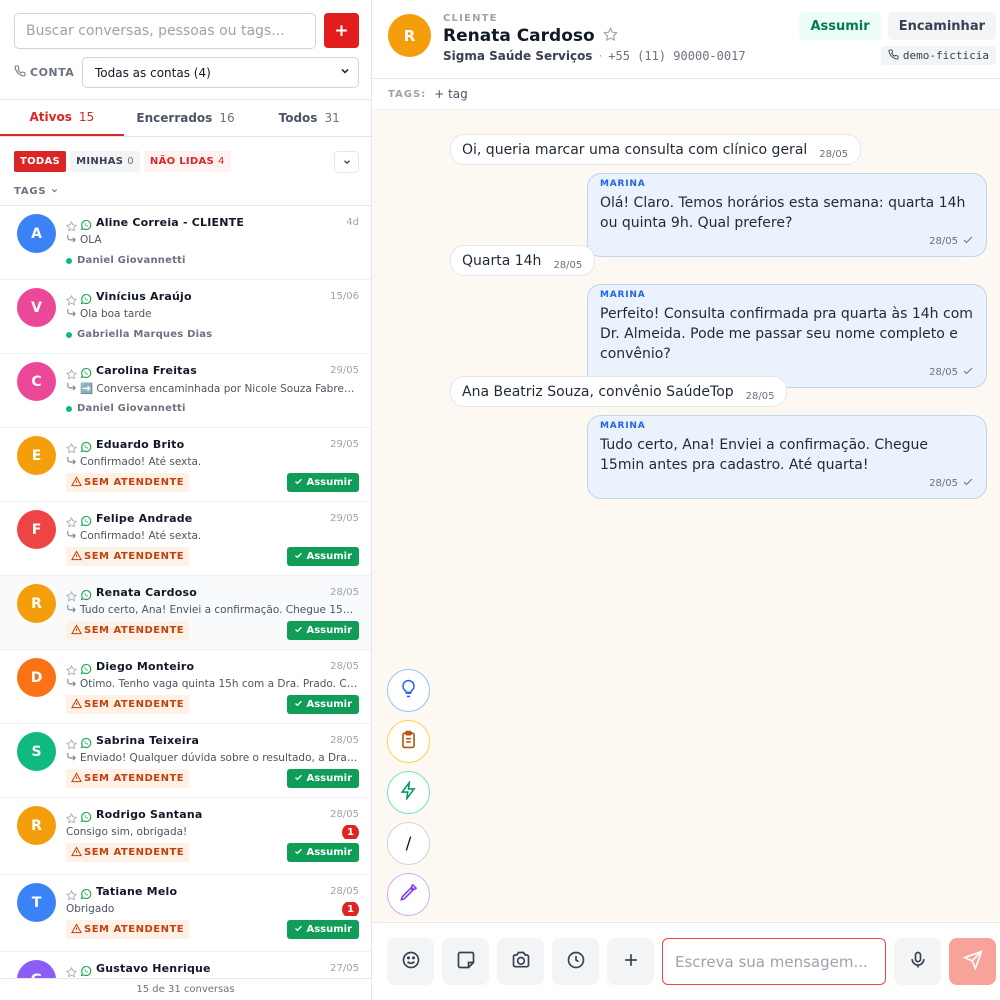 This screenshot has height=1000, width=1000. Describe the element at coordinates (185, 192) in the screenshot. I see `tags-filter-toggle: TAGS` at that location.